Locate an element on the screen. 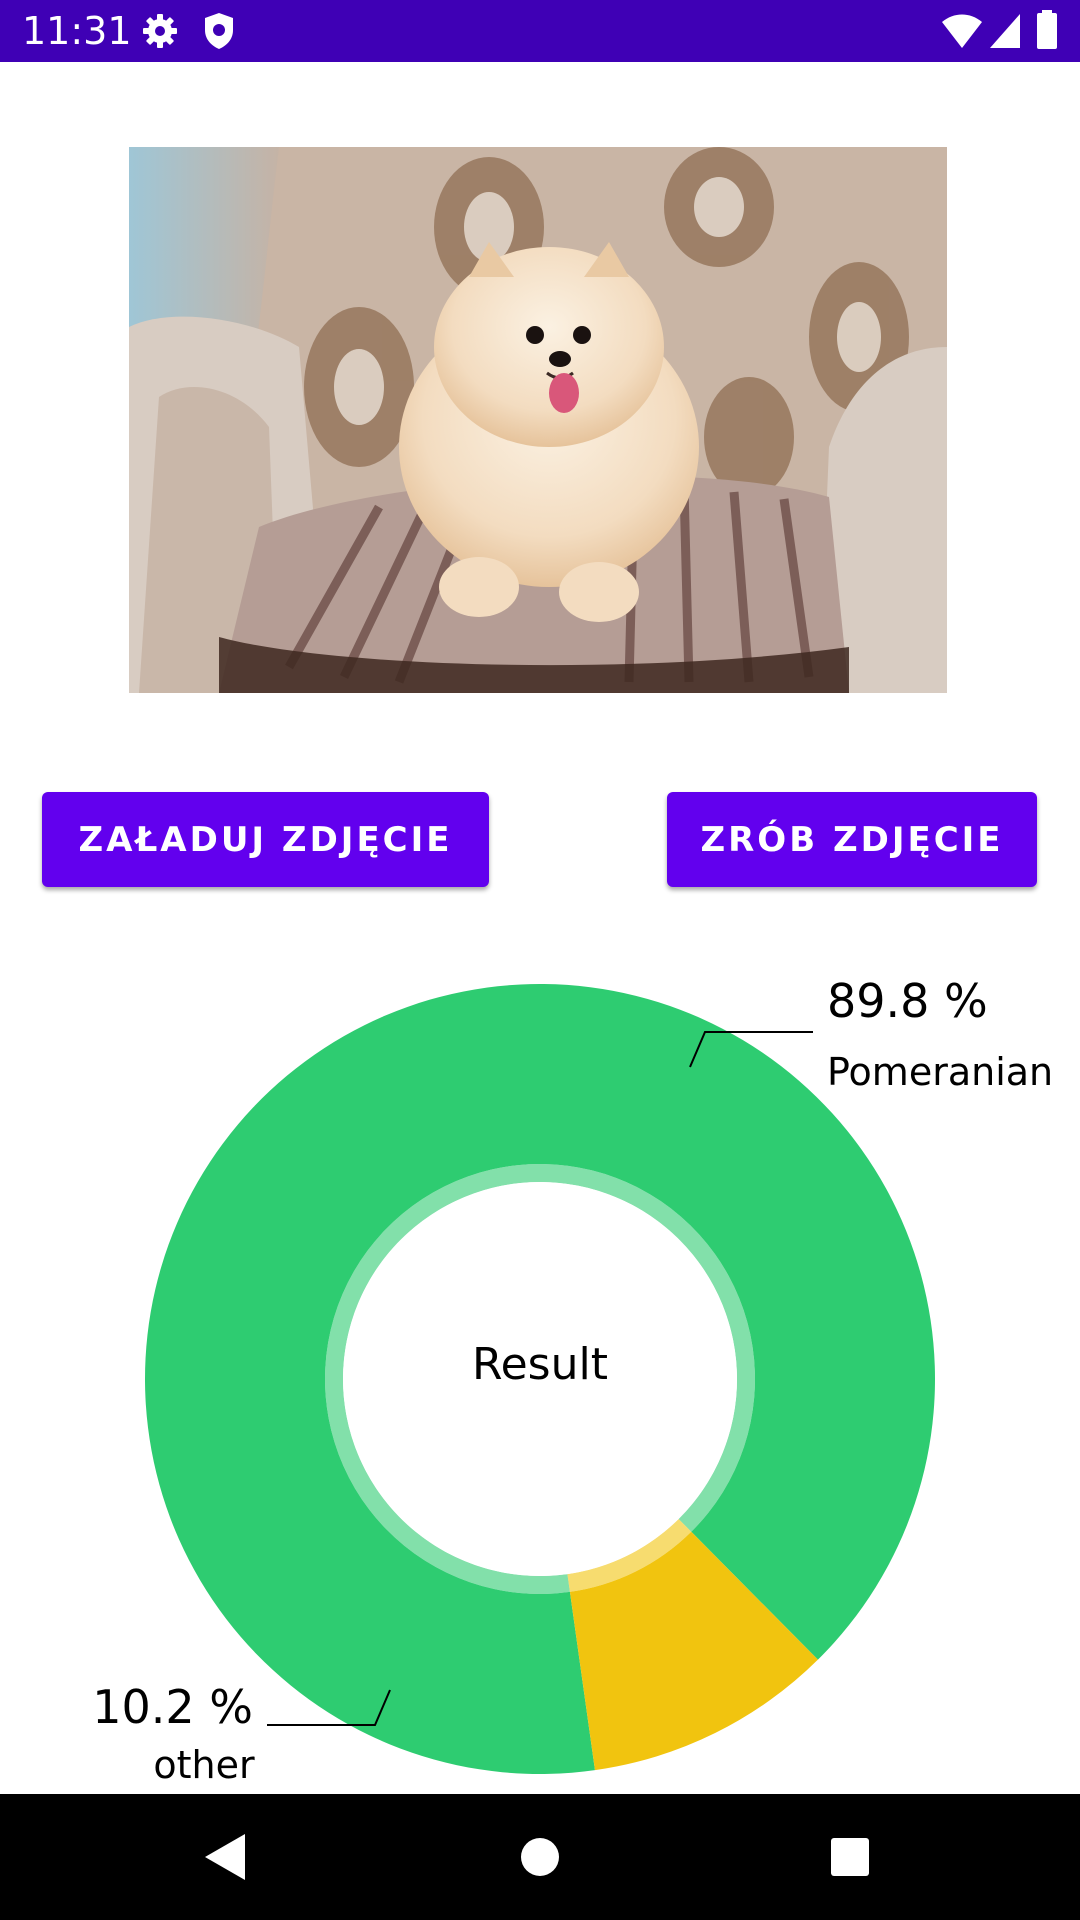  take-photo-button: ZRÓB ZDJĘCIE is located at coordinates (852, 839).